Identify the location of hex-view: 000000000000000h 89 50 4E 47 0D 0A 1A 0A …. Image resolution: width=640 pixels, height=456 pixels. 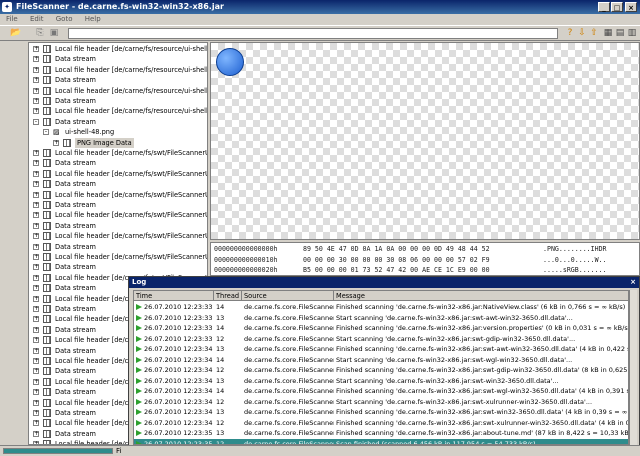
(425, 259).